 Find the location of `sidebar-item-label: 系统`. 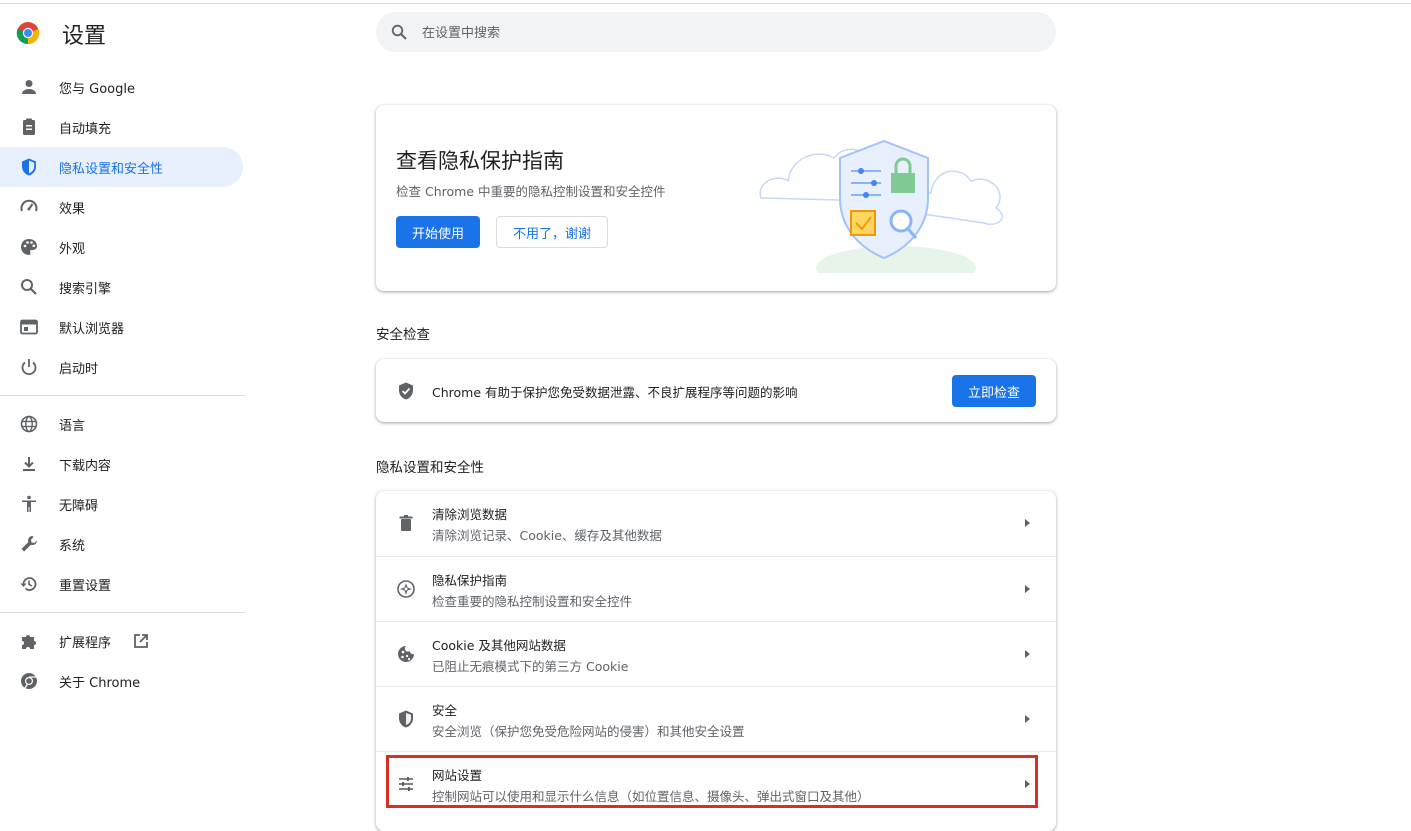

sidebar-item-label: 系统 is located at coordinates (72, 546).